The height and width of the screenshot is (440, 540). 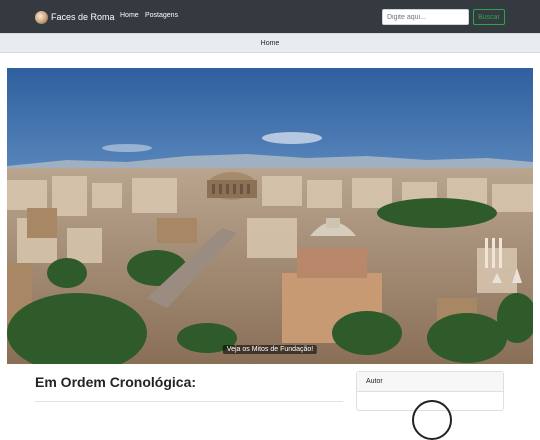 I want to click on nav-link-postagens: Postagens, so click(x=161, y=15).